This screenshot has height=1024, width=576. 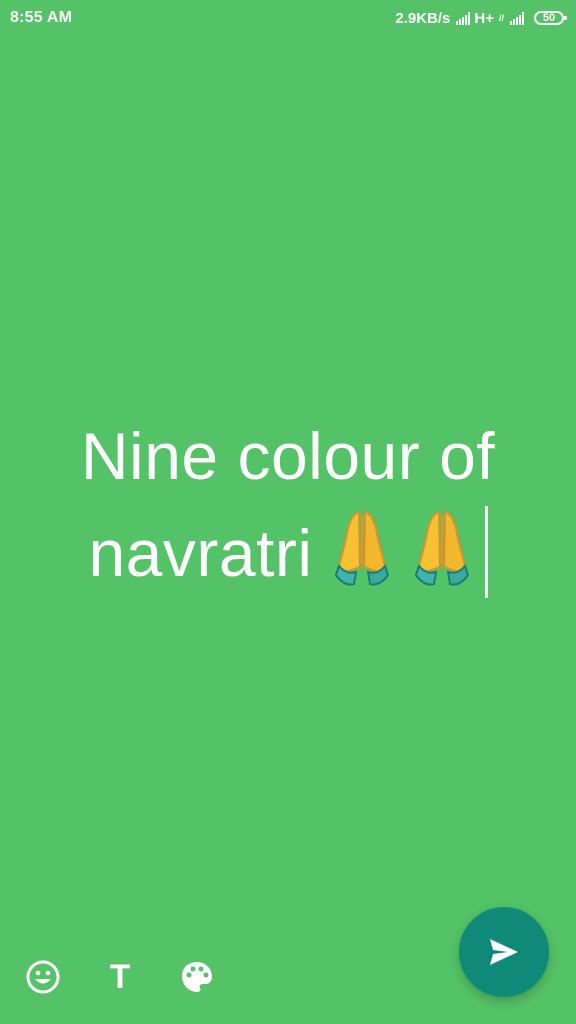 I want to click on signal-strength-icon, so click(x=463, y=18).